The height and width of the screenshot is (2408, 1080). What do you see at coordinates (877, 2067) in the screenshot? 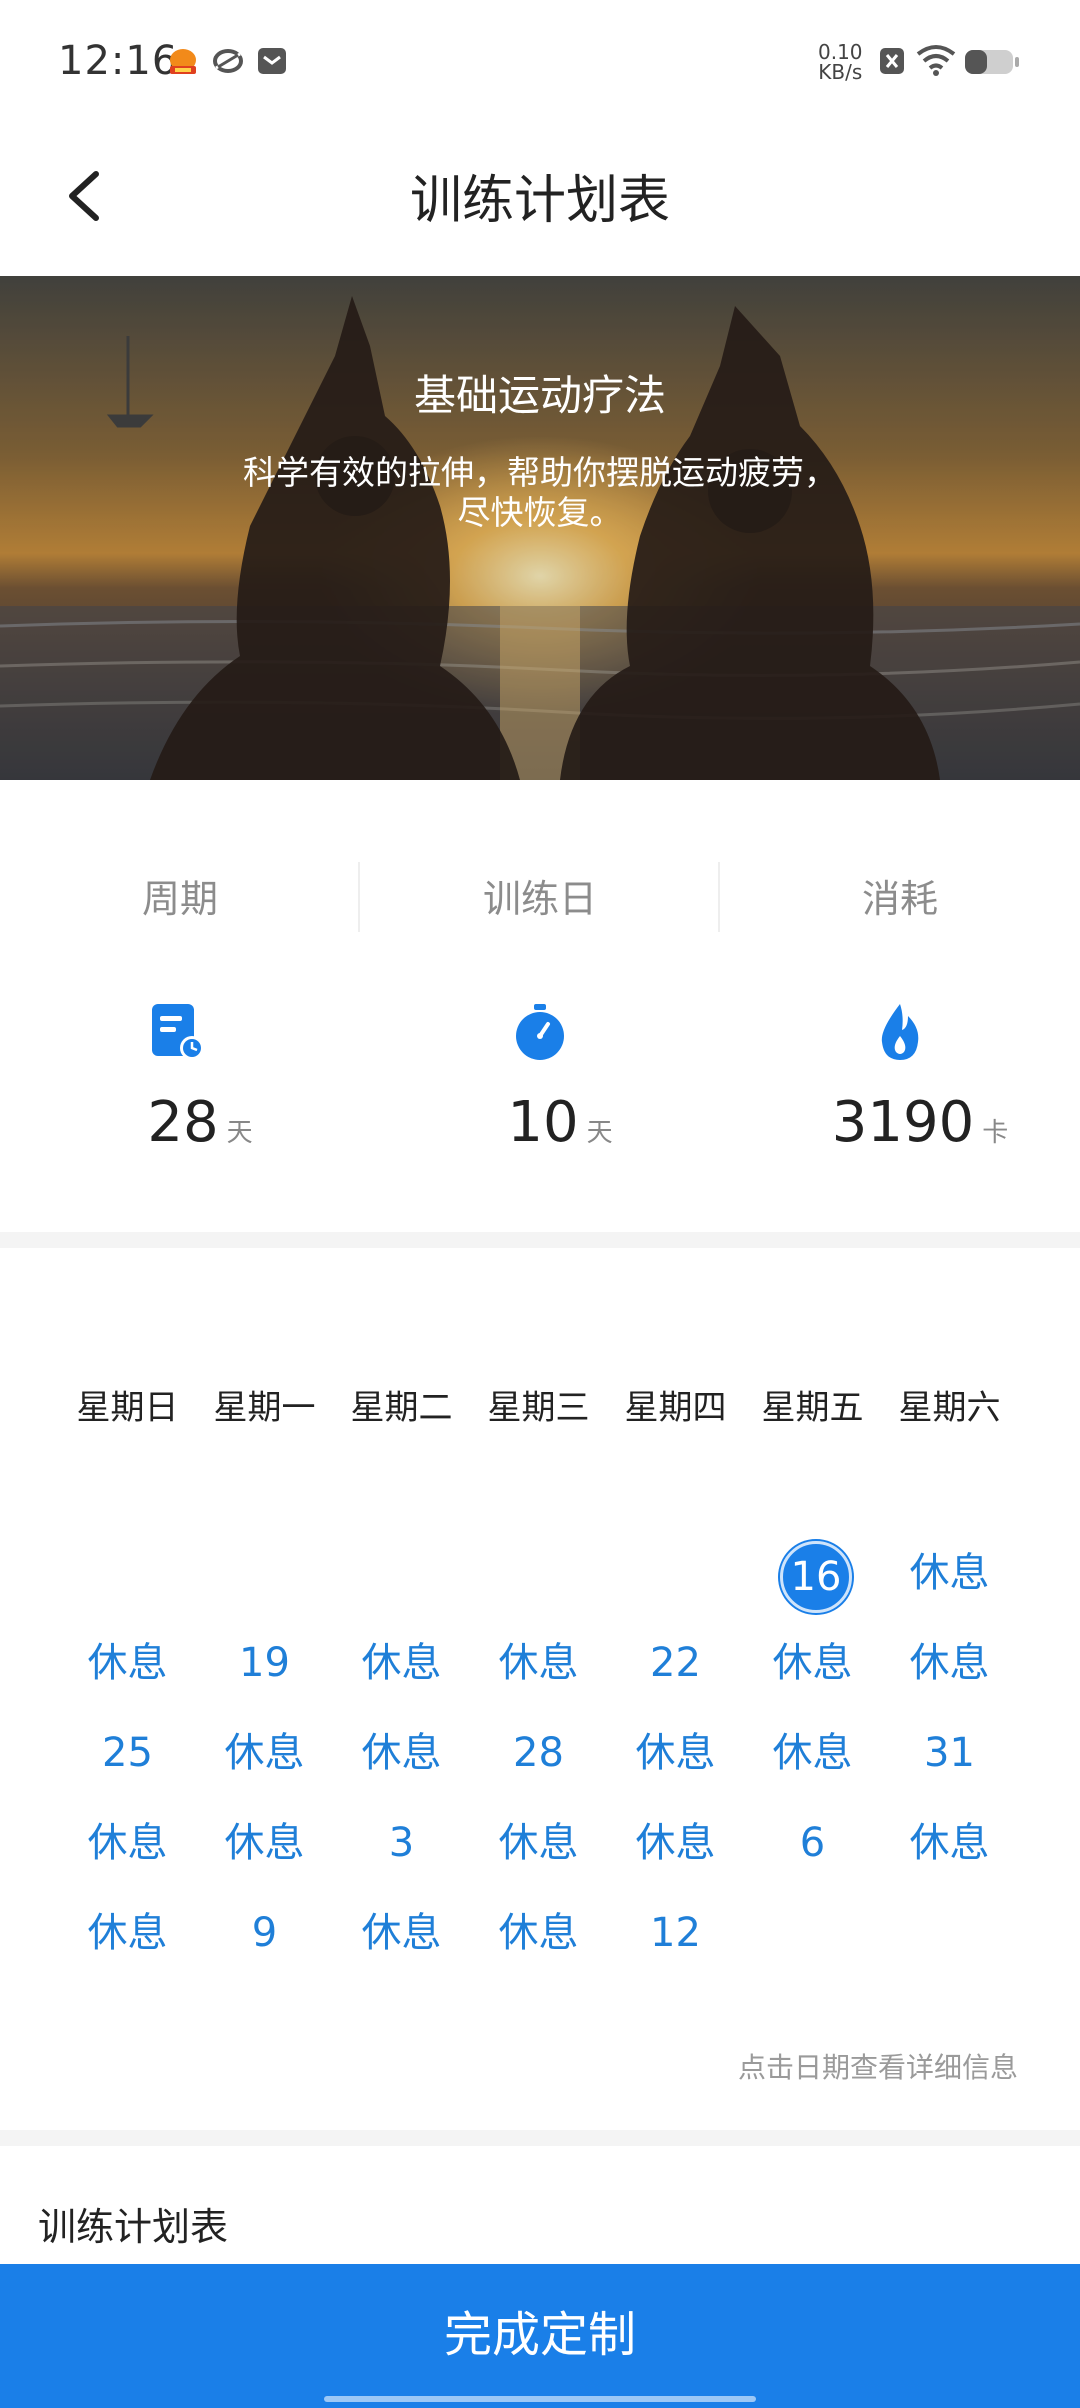
I see `calendar-hint: 点击日期查看详细信息` at bounding box center [877, 2067].